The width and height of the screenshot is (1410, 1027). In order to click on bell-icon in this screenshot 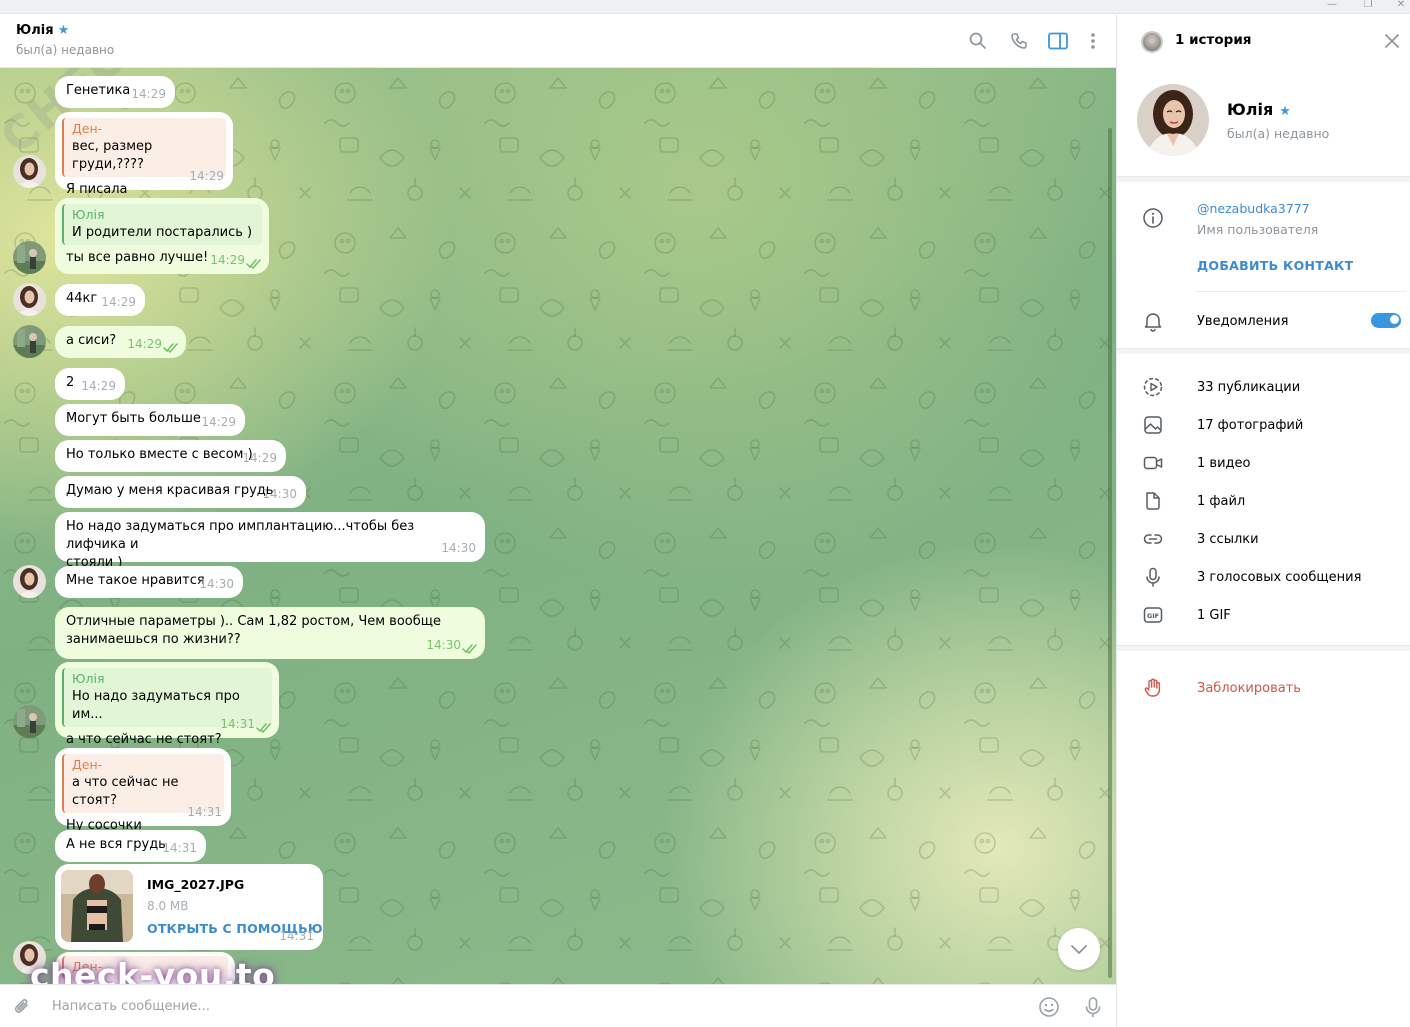, I will do `click(1153, 321)`.